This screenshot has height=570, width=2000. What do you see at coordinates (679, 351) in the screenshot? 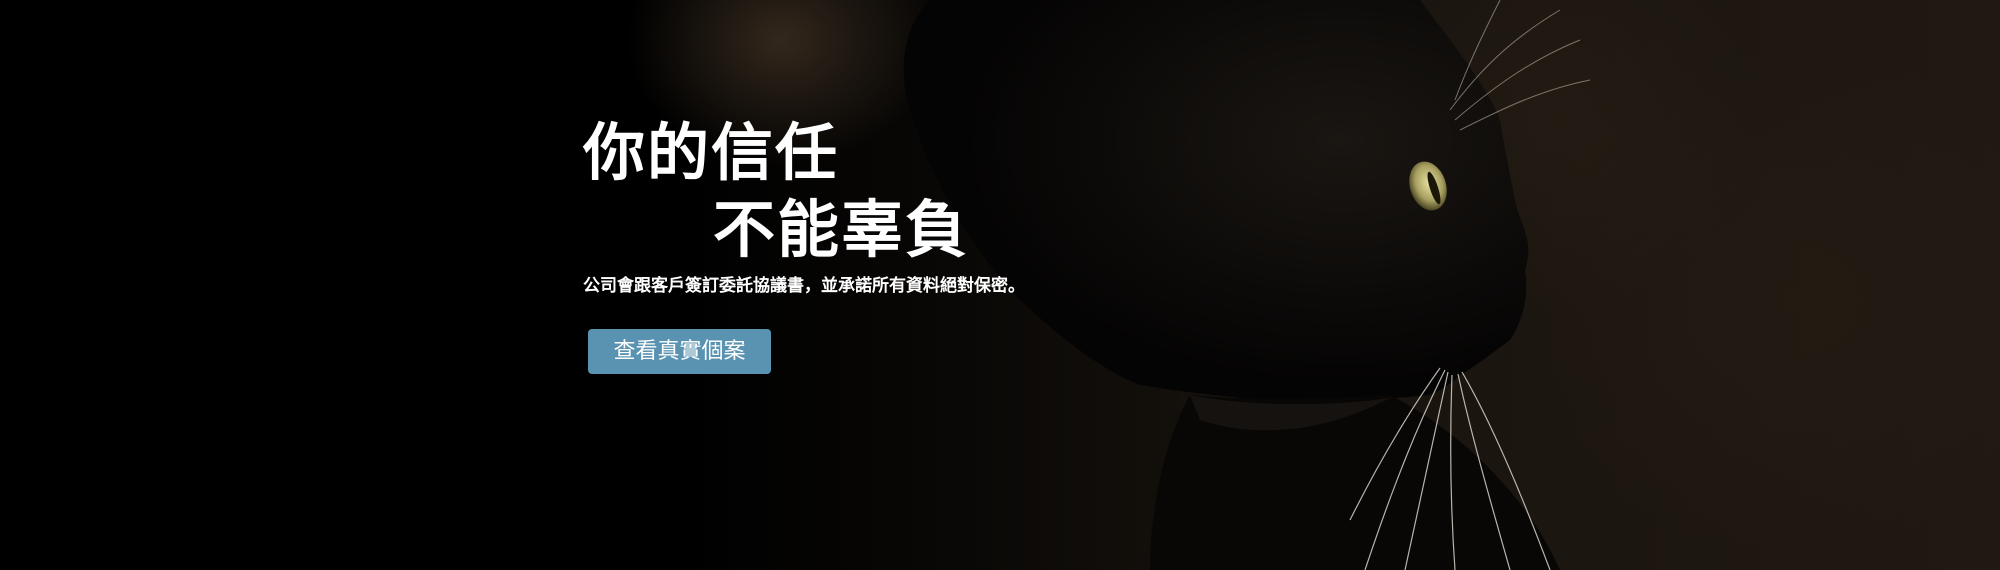
I see `view-real-cases-button: 查看真實個案` at bounding box center [679, 351].